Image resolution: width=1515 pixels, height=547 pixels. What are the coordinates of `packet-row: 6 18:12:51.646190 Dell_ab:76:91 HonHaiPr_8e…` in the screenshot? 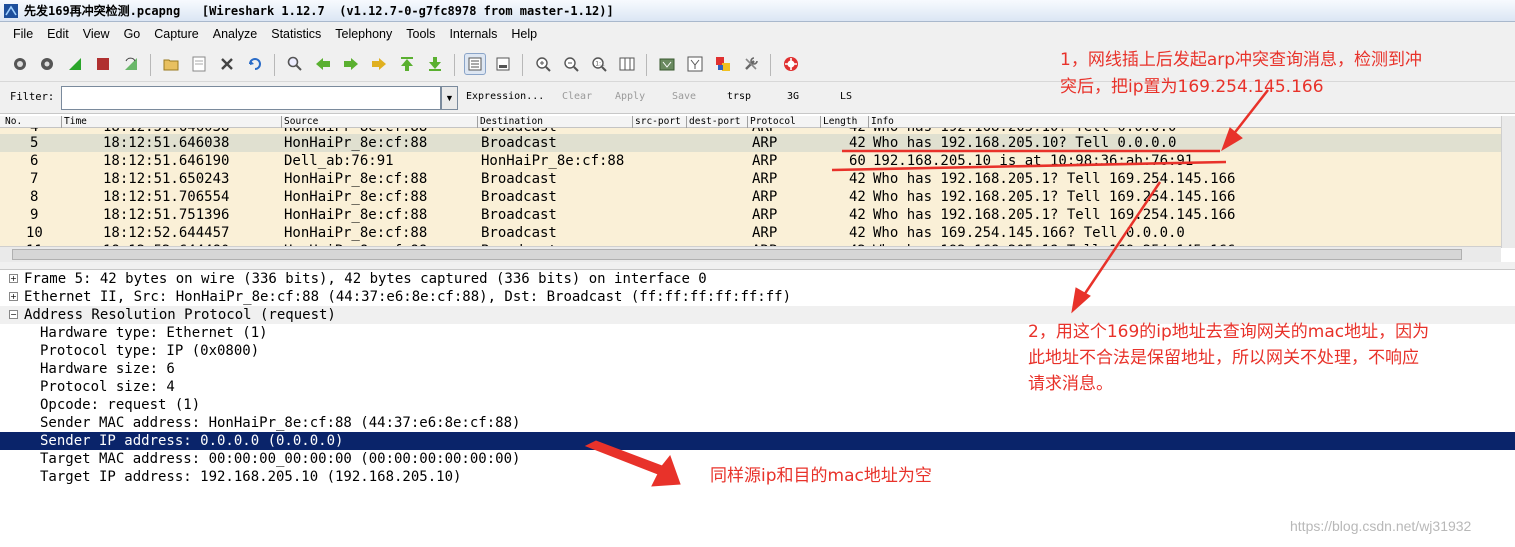 It's located at (750, 161).